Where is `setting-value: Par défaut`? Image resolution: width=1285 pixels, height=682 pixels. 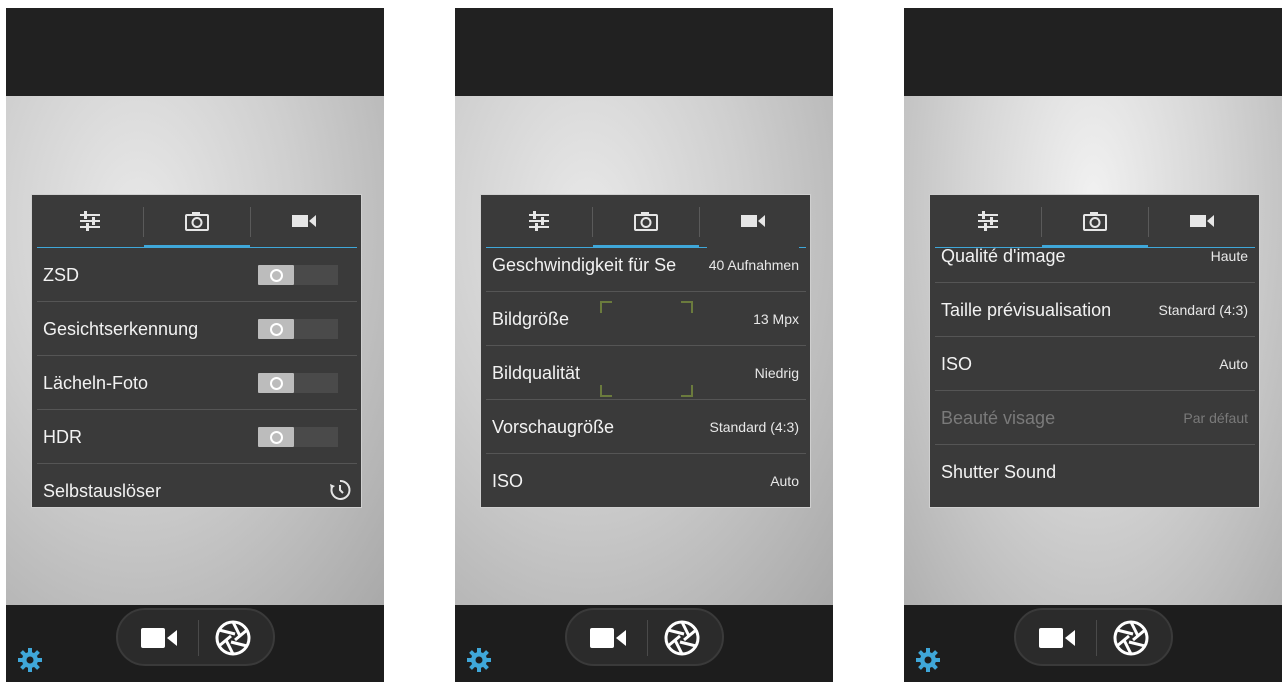
setting-value: Par défaut is located at coordinates (1215, 418).